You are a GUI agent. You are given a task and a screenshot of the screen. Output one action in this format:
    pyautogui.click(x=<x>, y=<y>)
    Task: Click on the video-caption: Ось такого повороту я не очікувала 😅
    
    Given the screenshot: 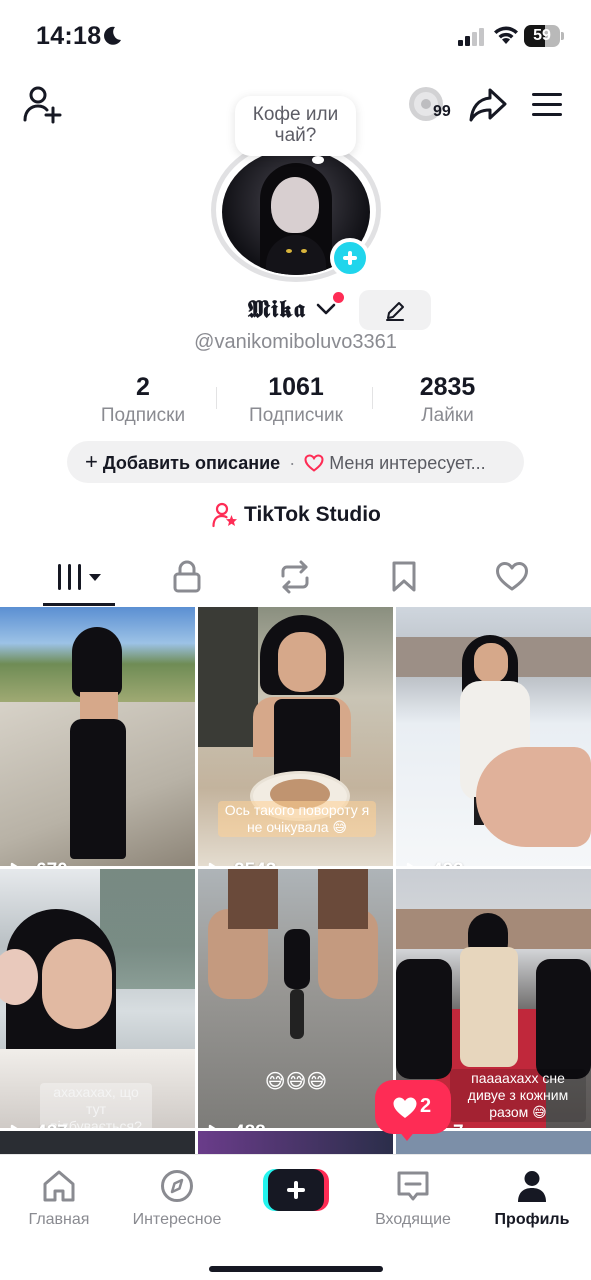 What is the action you would take?
    pyautogui.click(x=297, y=819)
    